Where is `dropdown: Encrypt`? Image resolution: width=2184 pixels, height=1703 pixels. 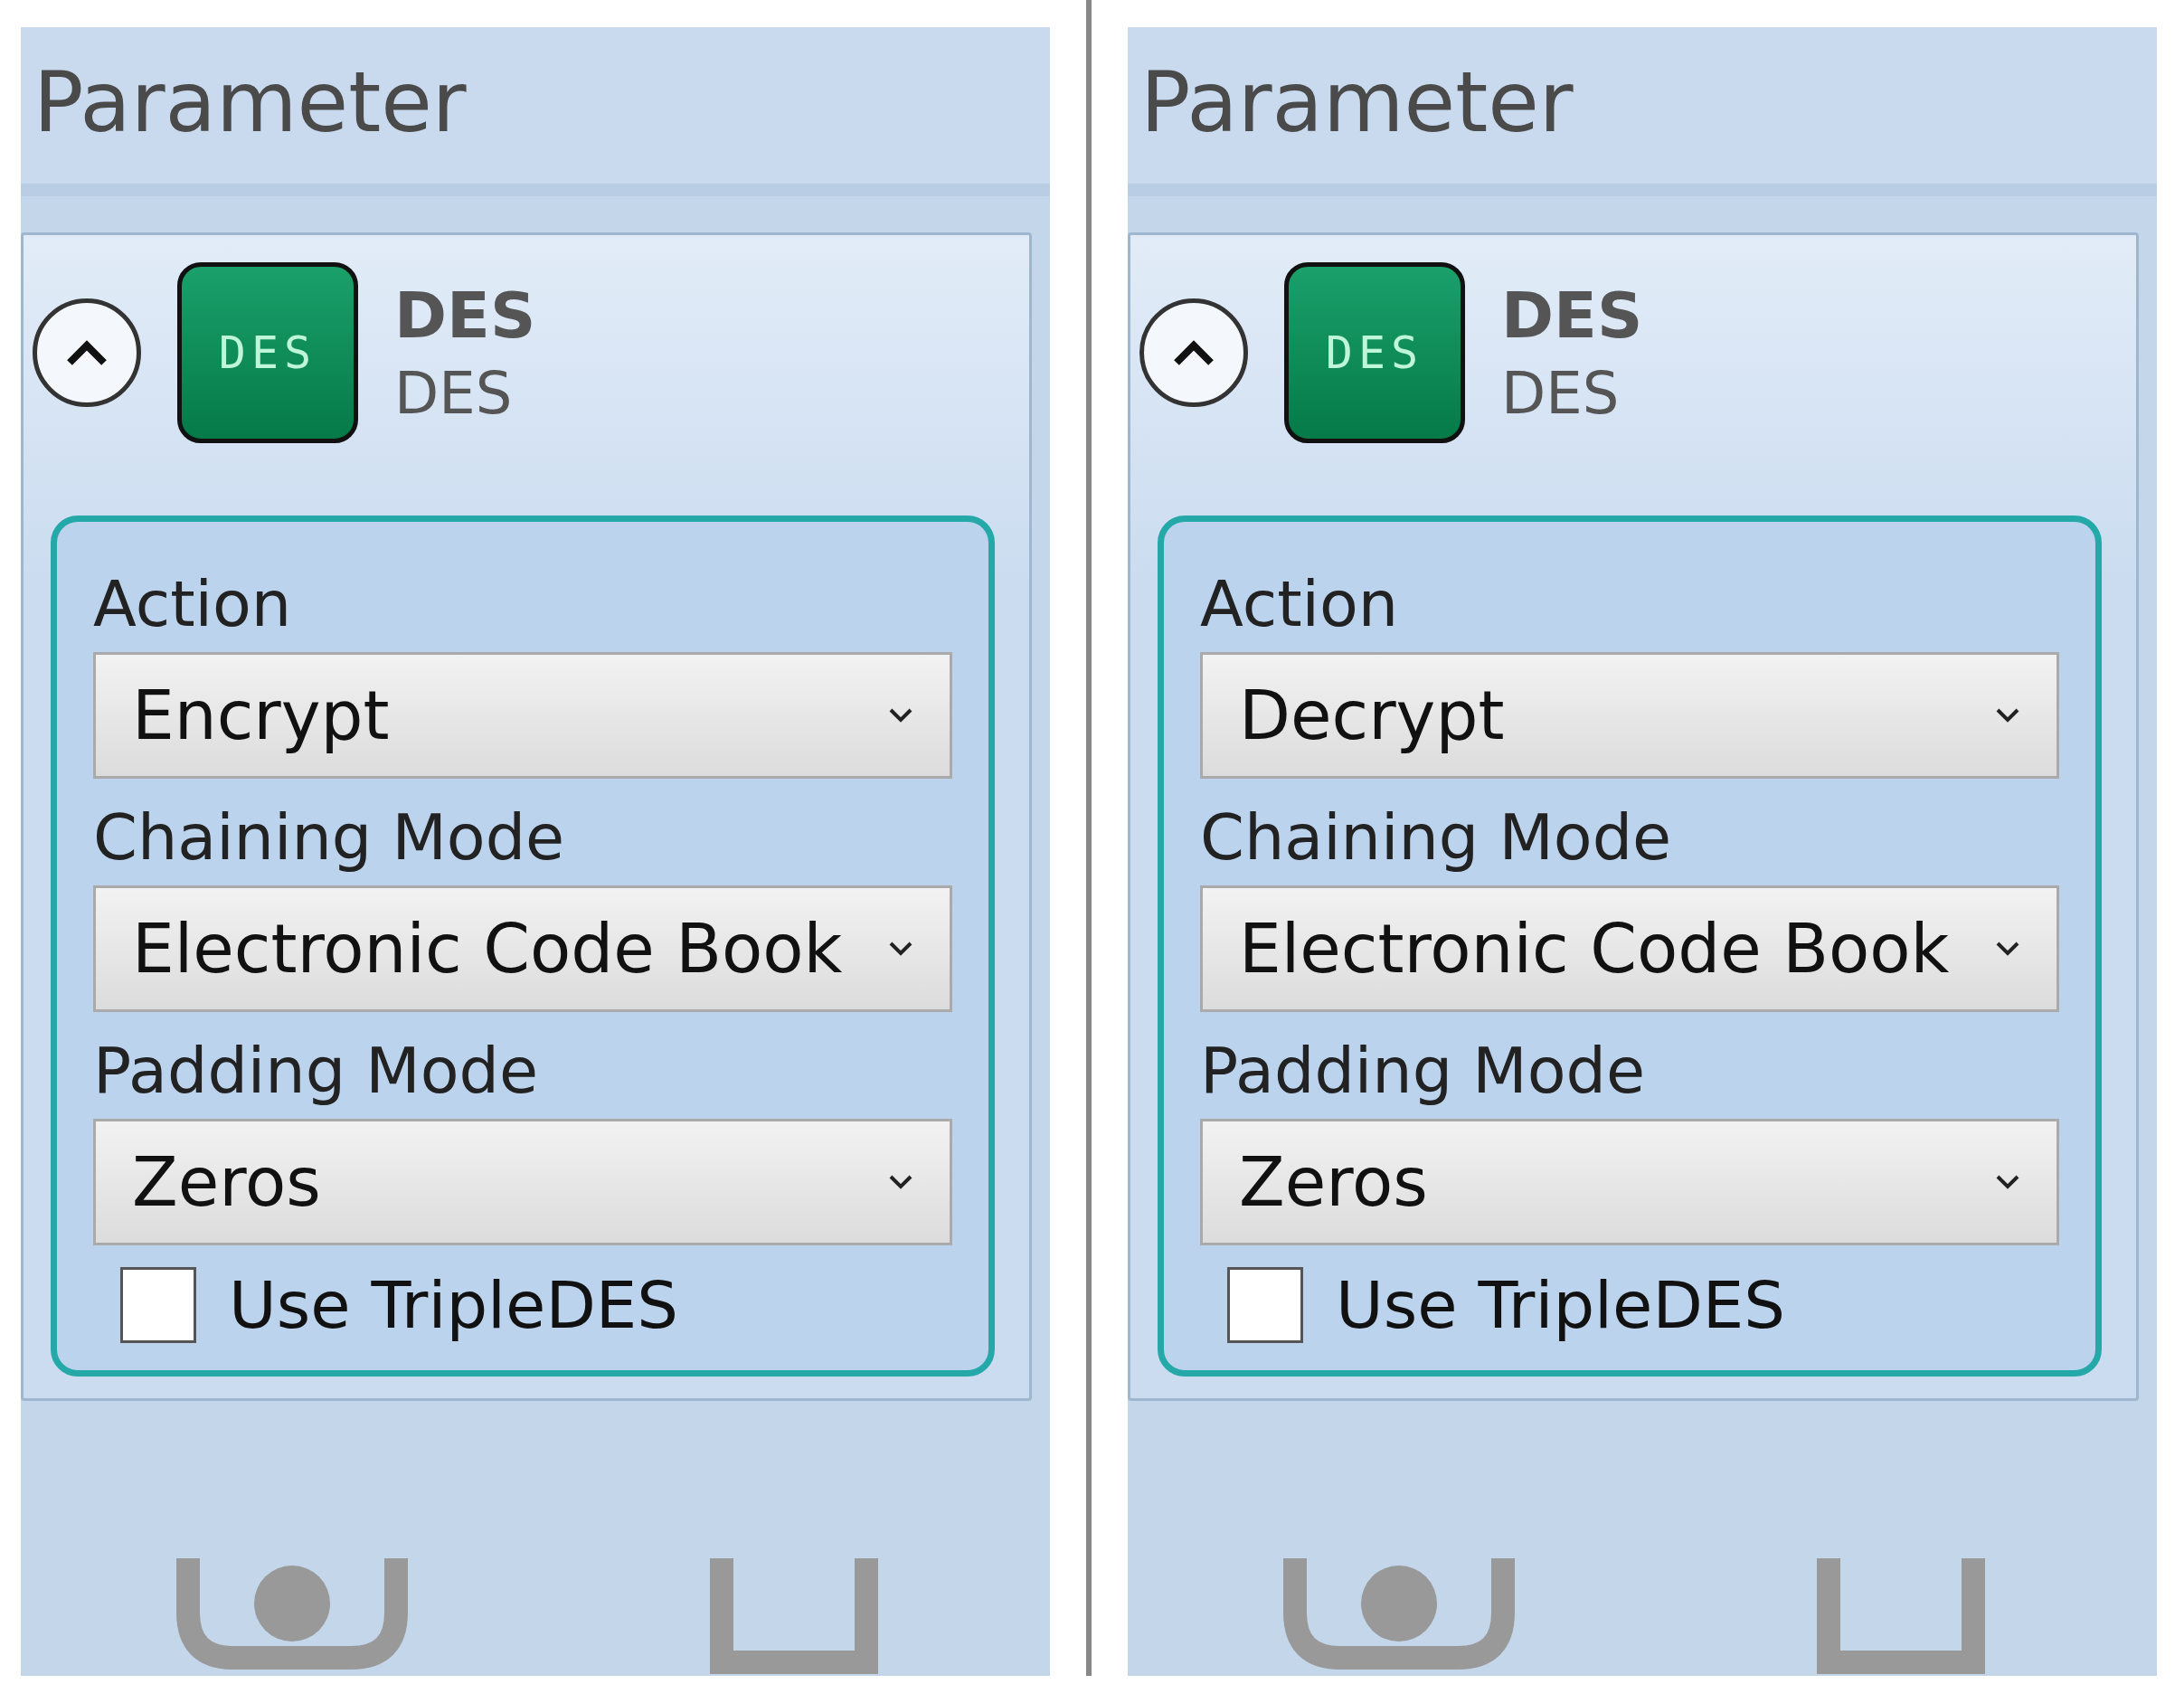 dropdown: Encrypt is located at coordinates (522, 716).